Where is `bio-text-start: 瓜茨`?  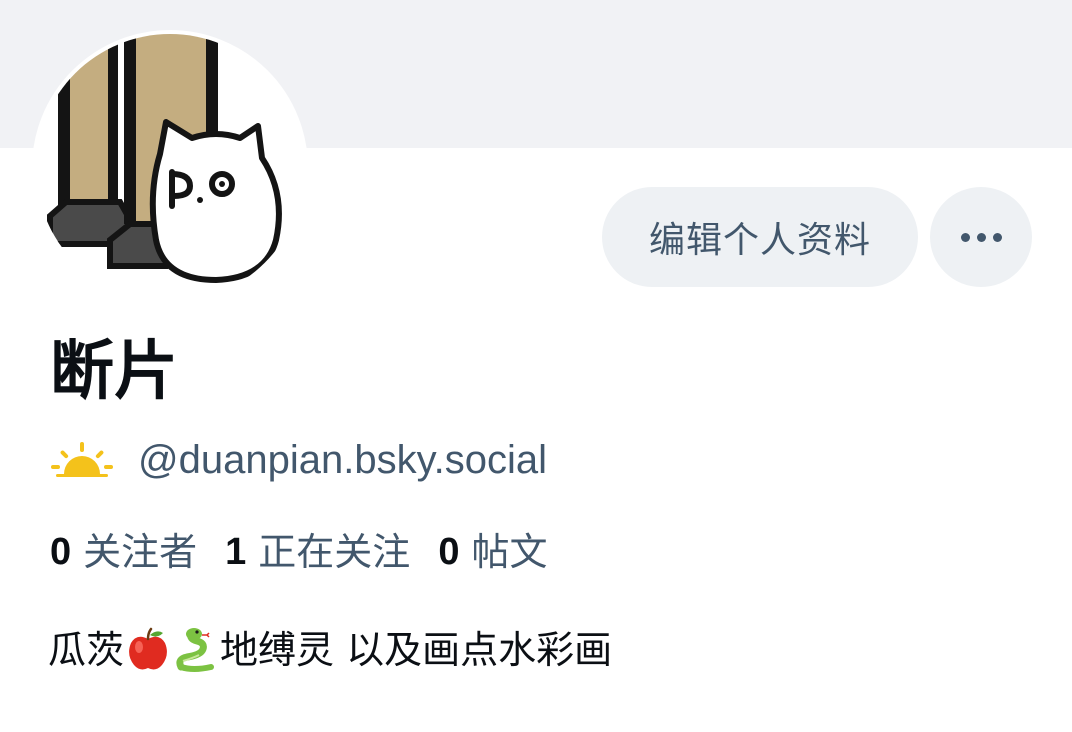 bio-text-start: 瓜茨 is located at coordinates (86, 650).